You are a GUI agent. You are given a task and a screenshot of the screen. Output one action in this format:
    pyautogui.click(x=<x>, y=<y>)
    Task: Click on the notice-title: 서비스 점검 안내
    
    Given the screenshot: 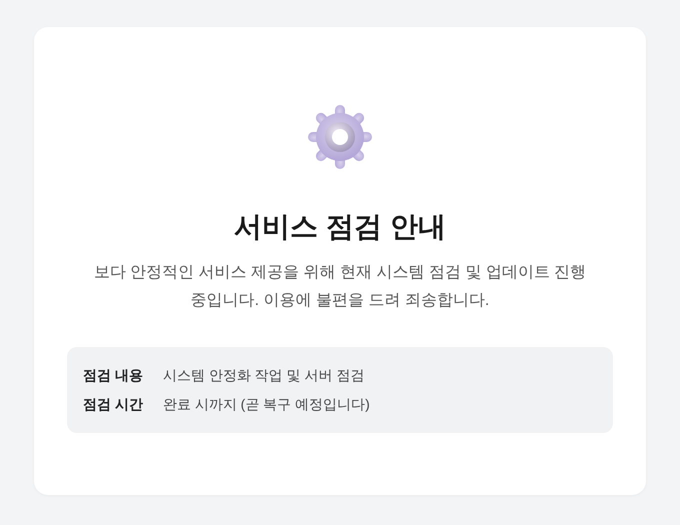 What is the action you would take?
    pyautogui.click(x=340, y=227)
    